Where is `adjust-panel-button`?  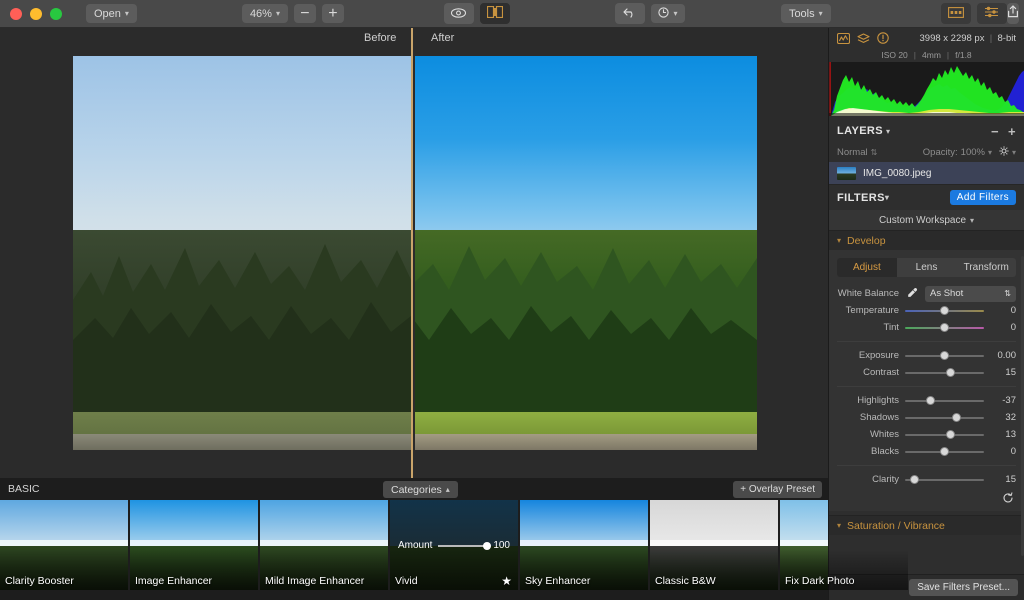 adjust-panel-button is located at coordinates (991, 13).